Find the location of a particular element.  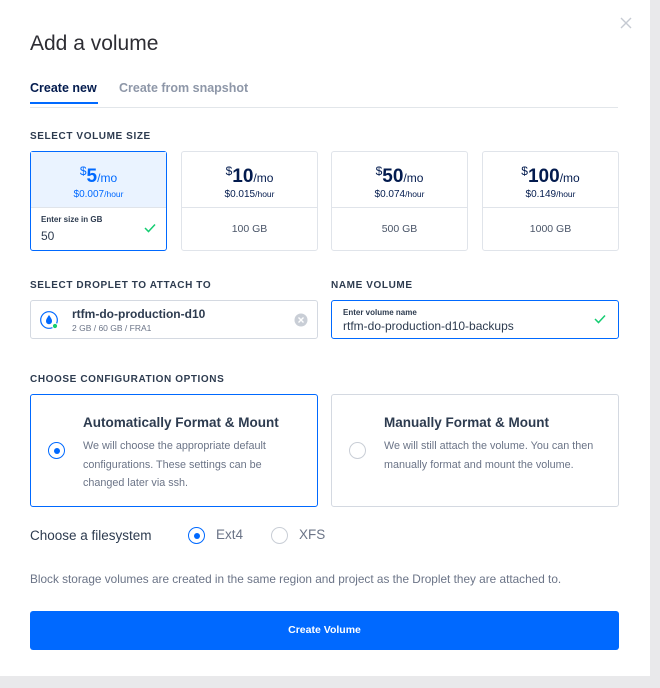

volume-name-value: rtfm-do-production-d10-backups is located at coordinates (428, 326).